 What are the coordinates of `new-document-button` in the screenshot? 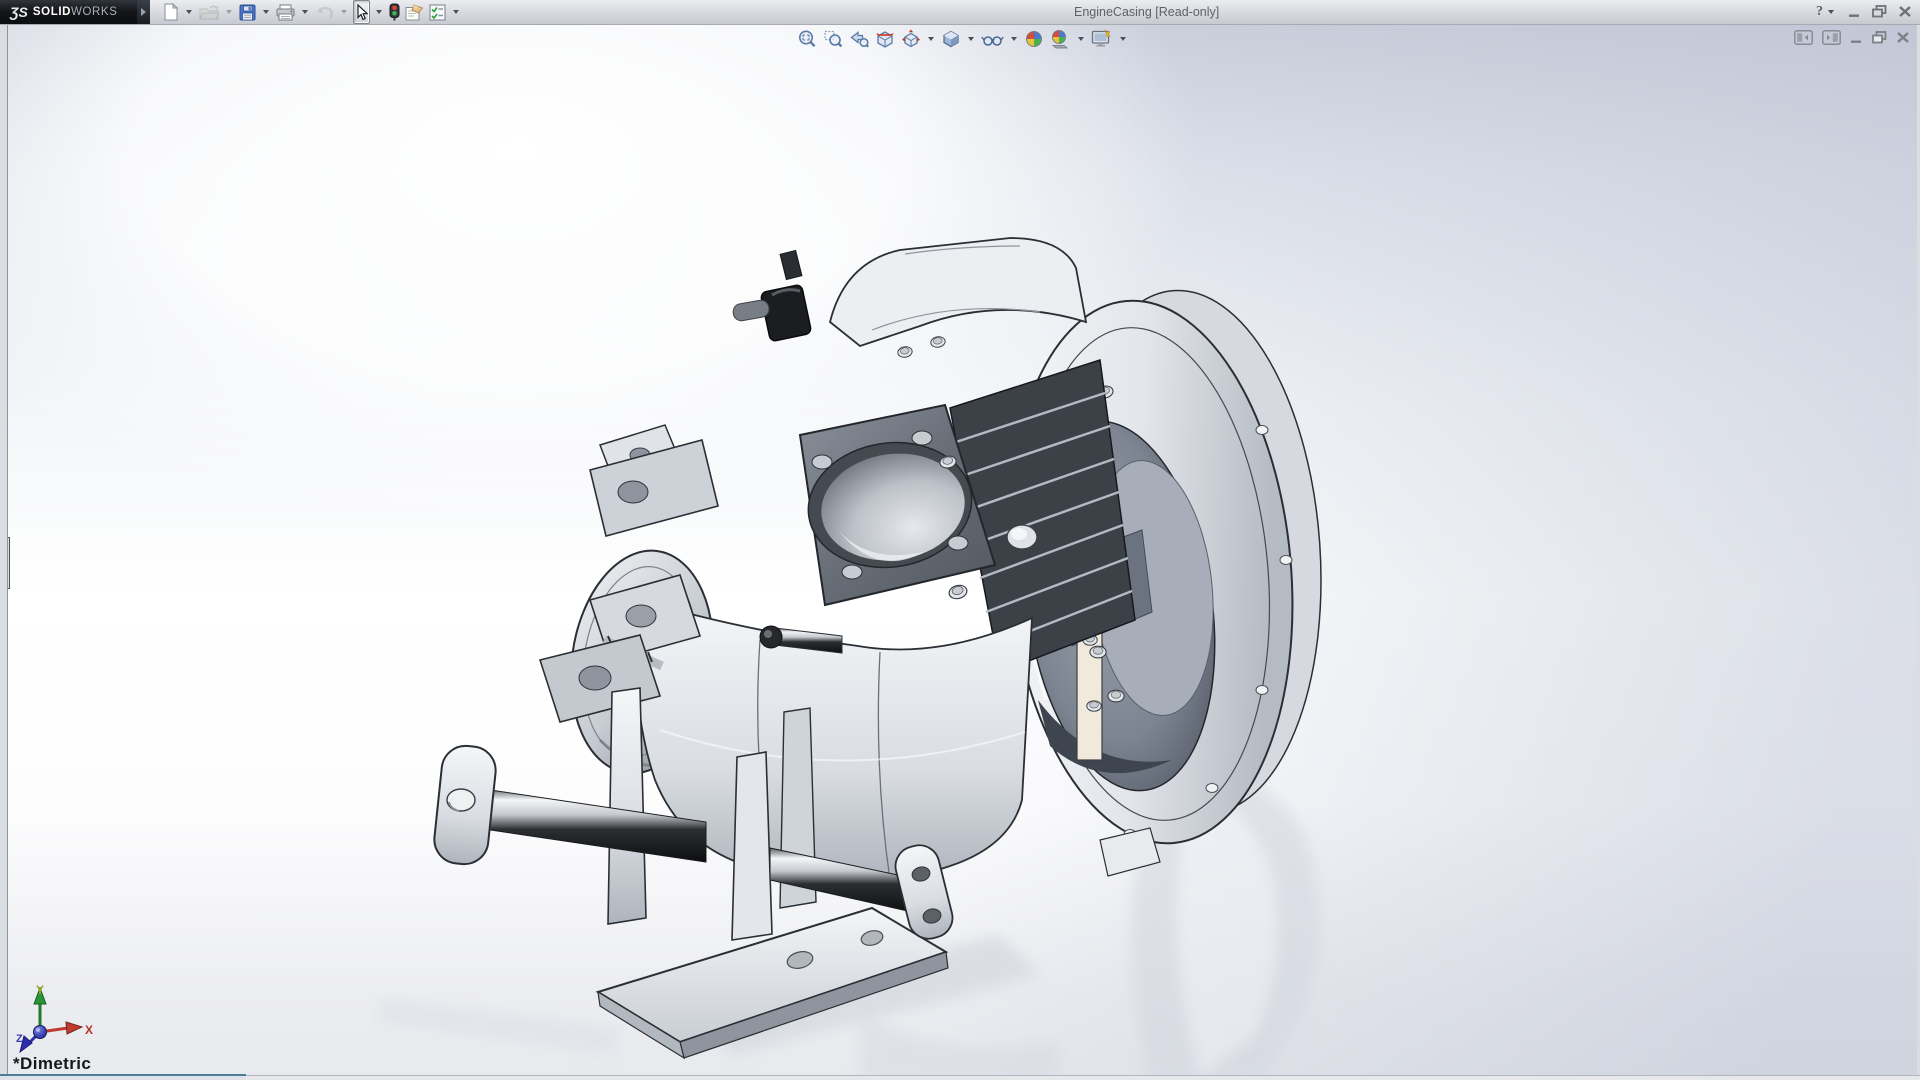 It's located at (171, 12).